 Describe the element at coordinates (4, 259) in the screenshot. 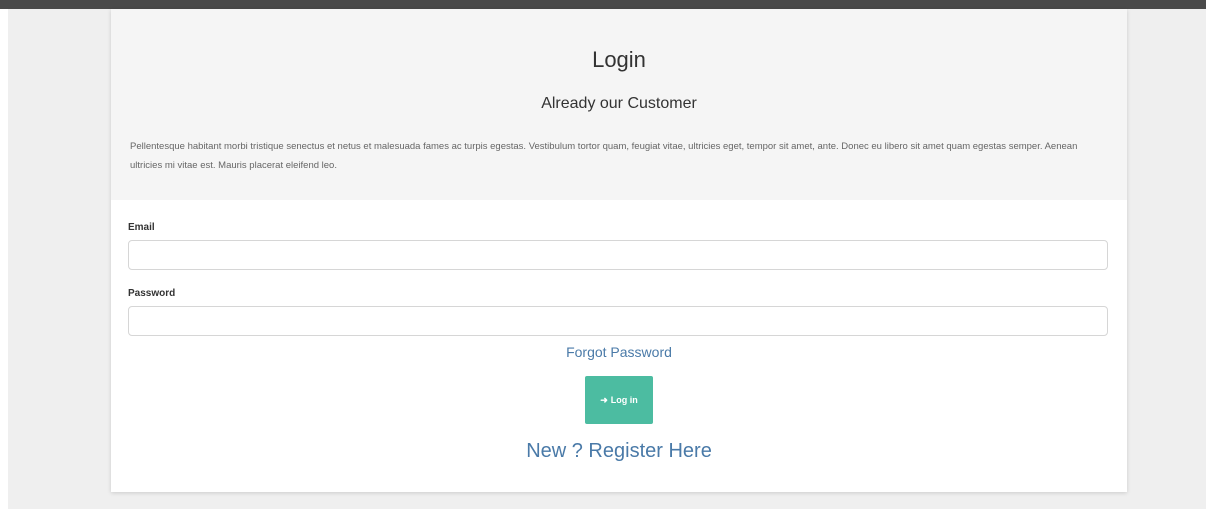

I see `page-left-strip` at that location.